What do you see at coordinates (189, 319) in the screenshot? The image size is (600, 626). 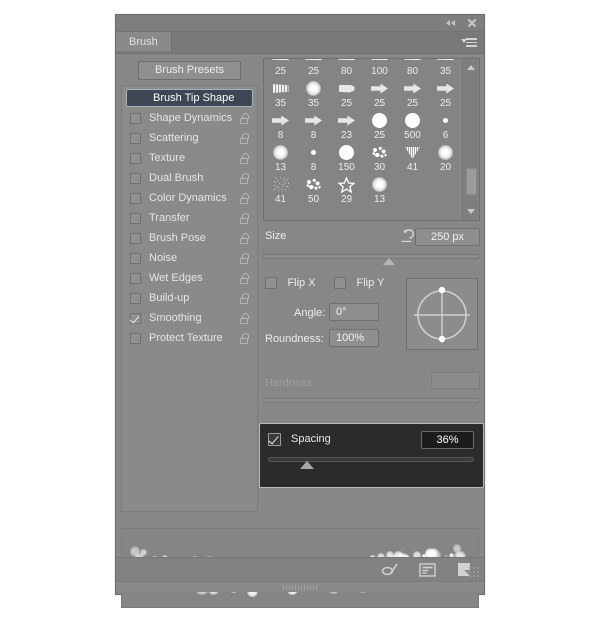 I see `sidebar-item-smoothing: Smoothing` at bounding box center [189, 319].